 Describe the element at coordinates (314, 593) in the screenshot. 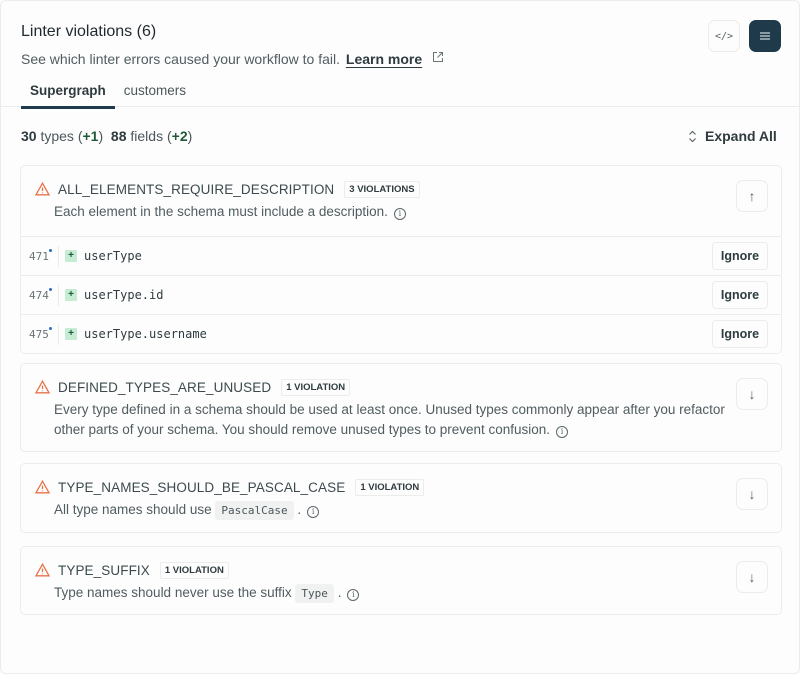

I see `inline-code: Type` at that location.